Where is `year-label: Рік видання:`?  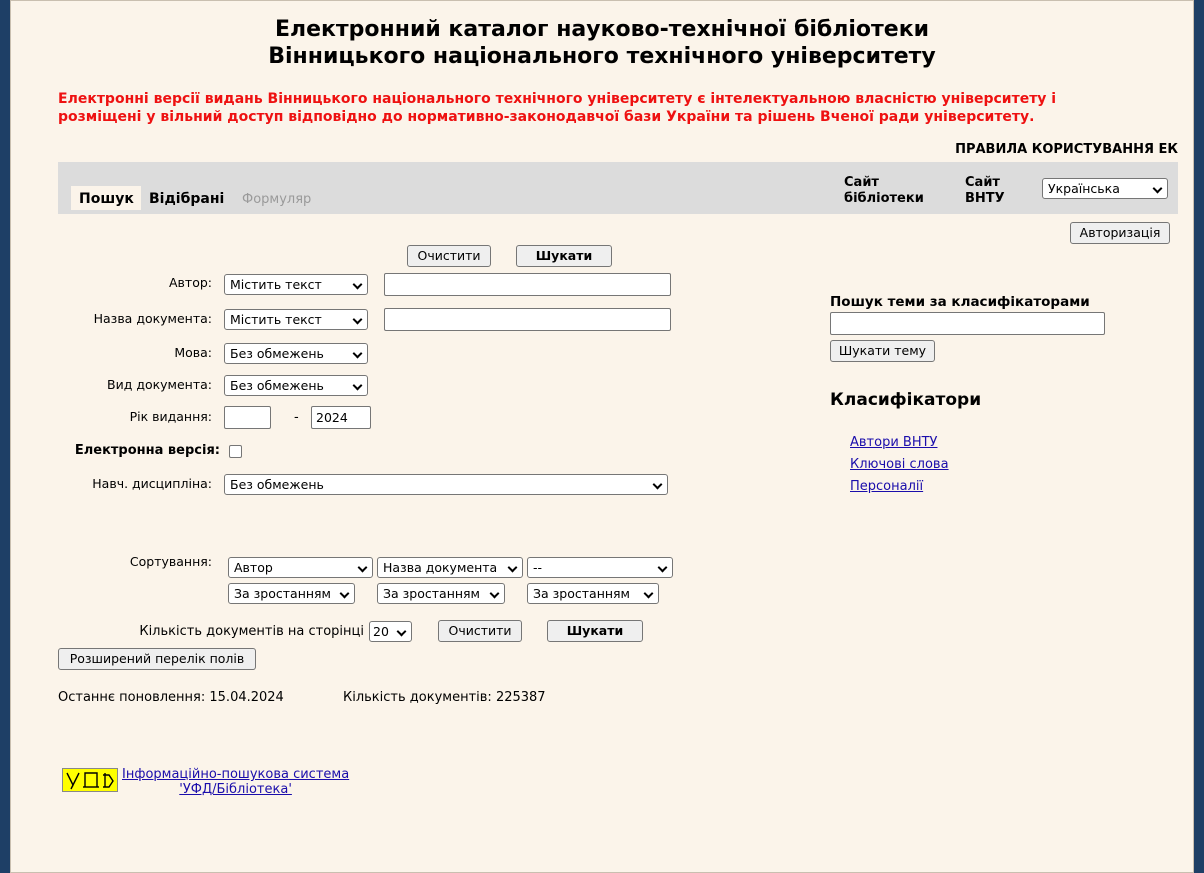
year-label: Рік видання: is located at coordinates (170, 416).